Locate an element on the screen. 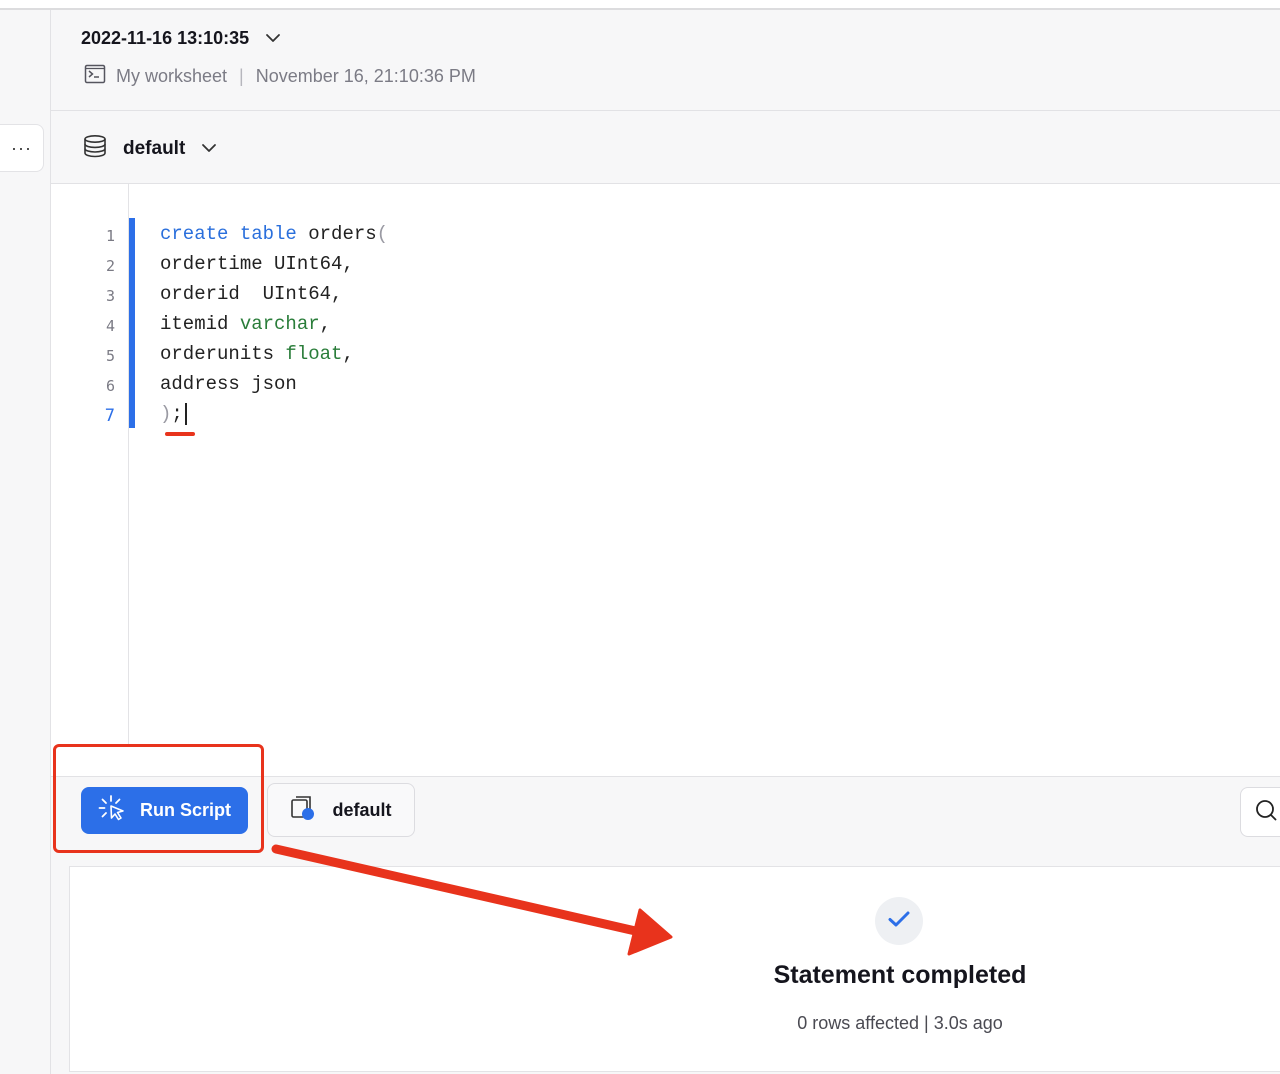 This screenshot has height=1074, width=1280. search-icon is located at coordinates (1266, 812).